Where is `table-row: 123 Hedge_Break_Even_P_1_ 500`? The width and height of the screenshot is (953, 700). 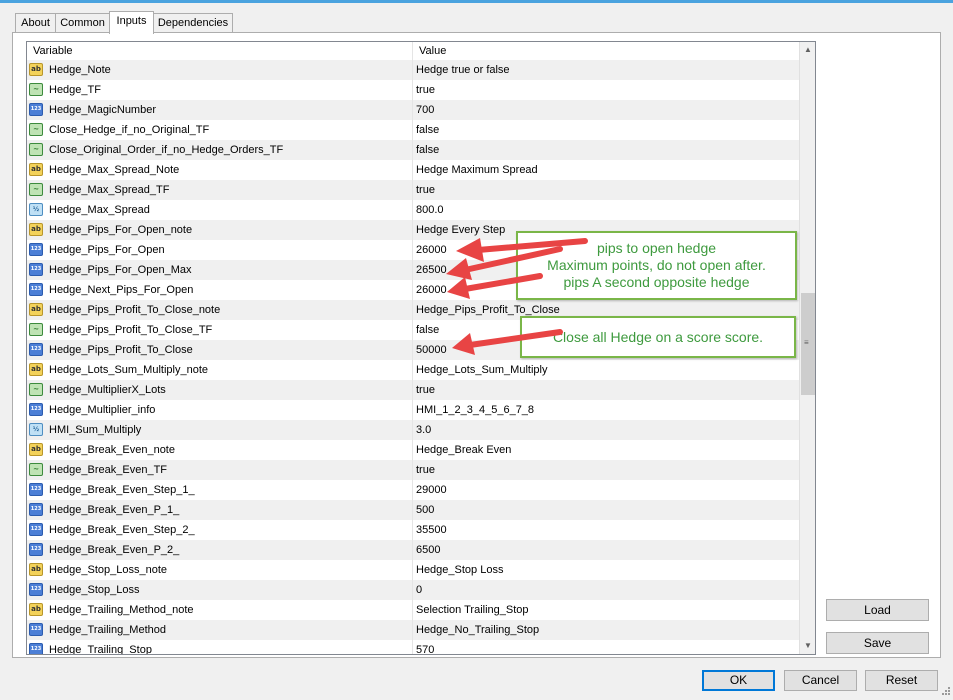 table-row: 123 Hedge_Break_Even_P_1_ 500 is located at coordinates (413, 510).